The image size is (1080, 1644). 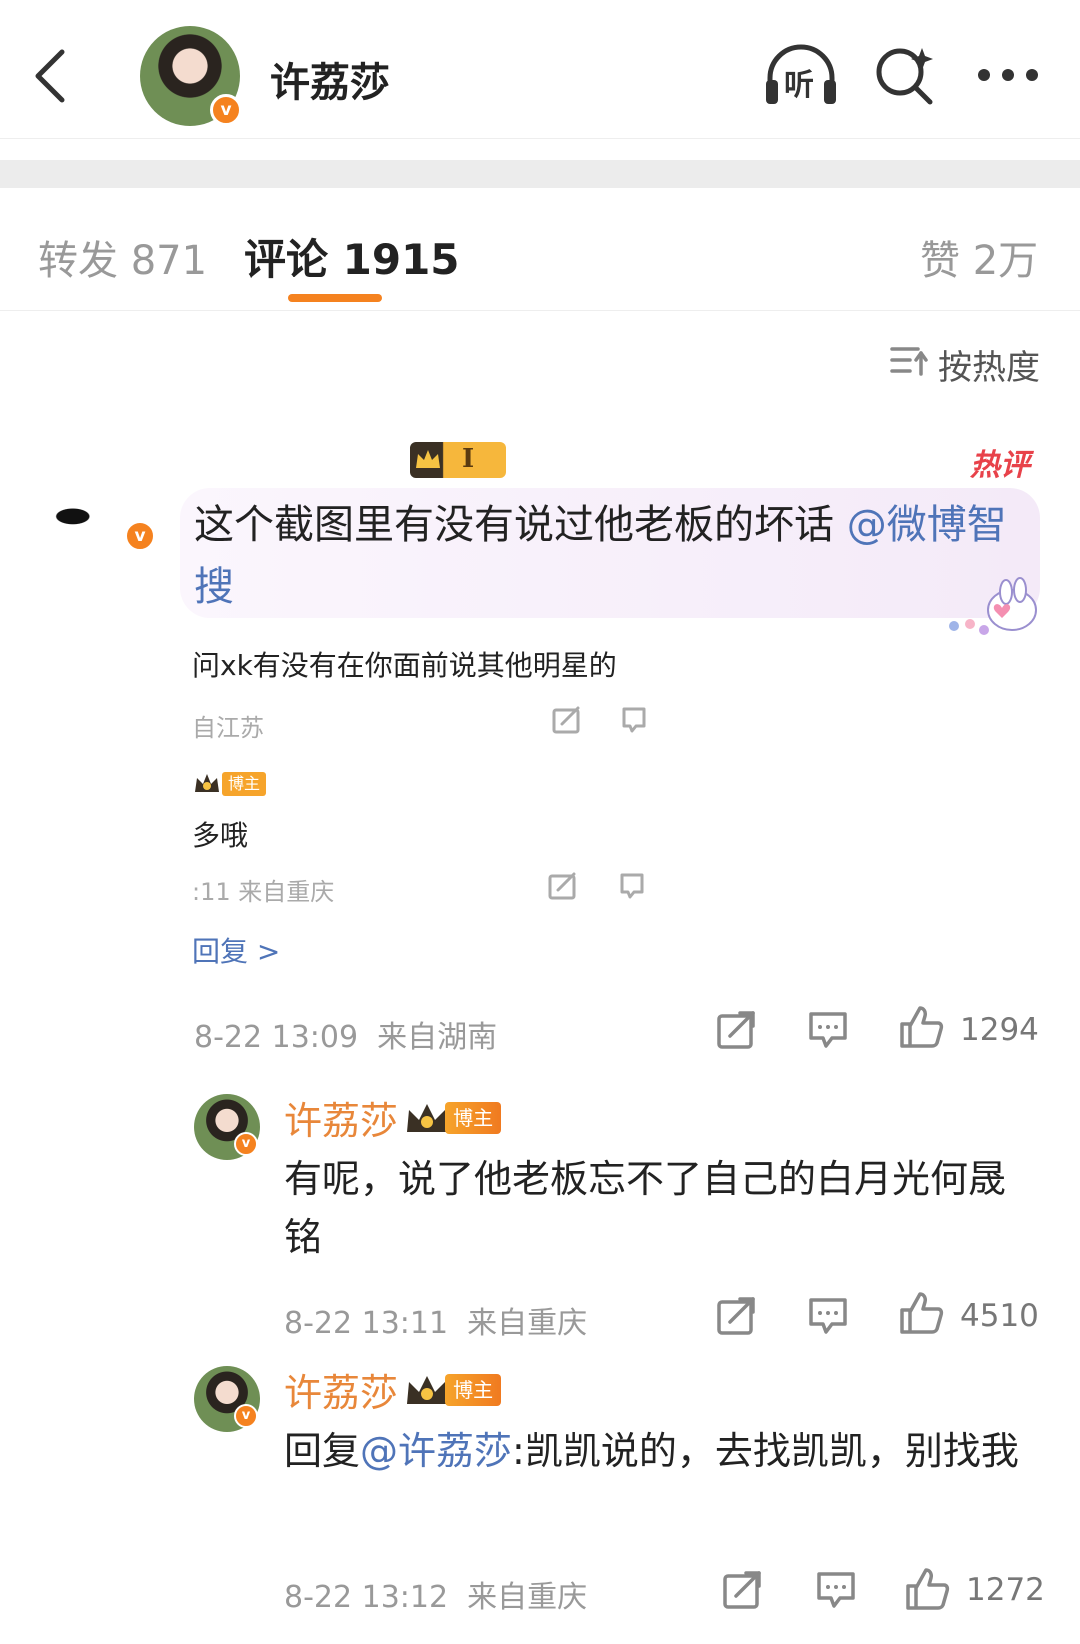 What do you see at coordinates (540, 69) in the screenshot?
I see `top-bar: v 许荔莎 听` at bounding box center [540, 69].